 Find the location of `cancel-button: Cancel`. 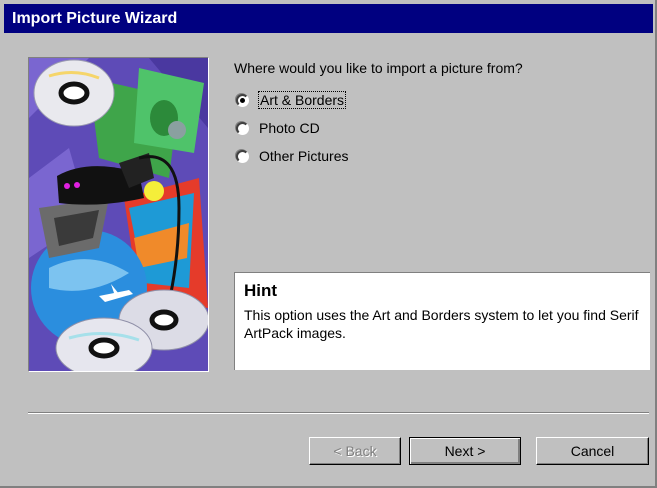

cancel-button: Cancel is located at coordinates (592, 451).